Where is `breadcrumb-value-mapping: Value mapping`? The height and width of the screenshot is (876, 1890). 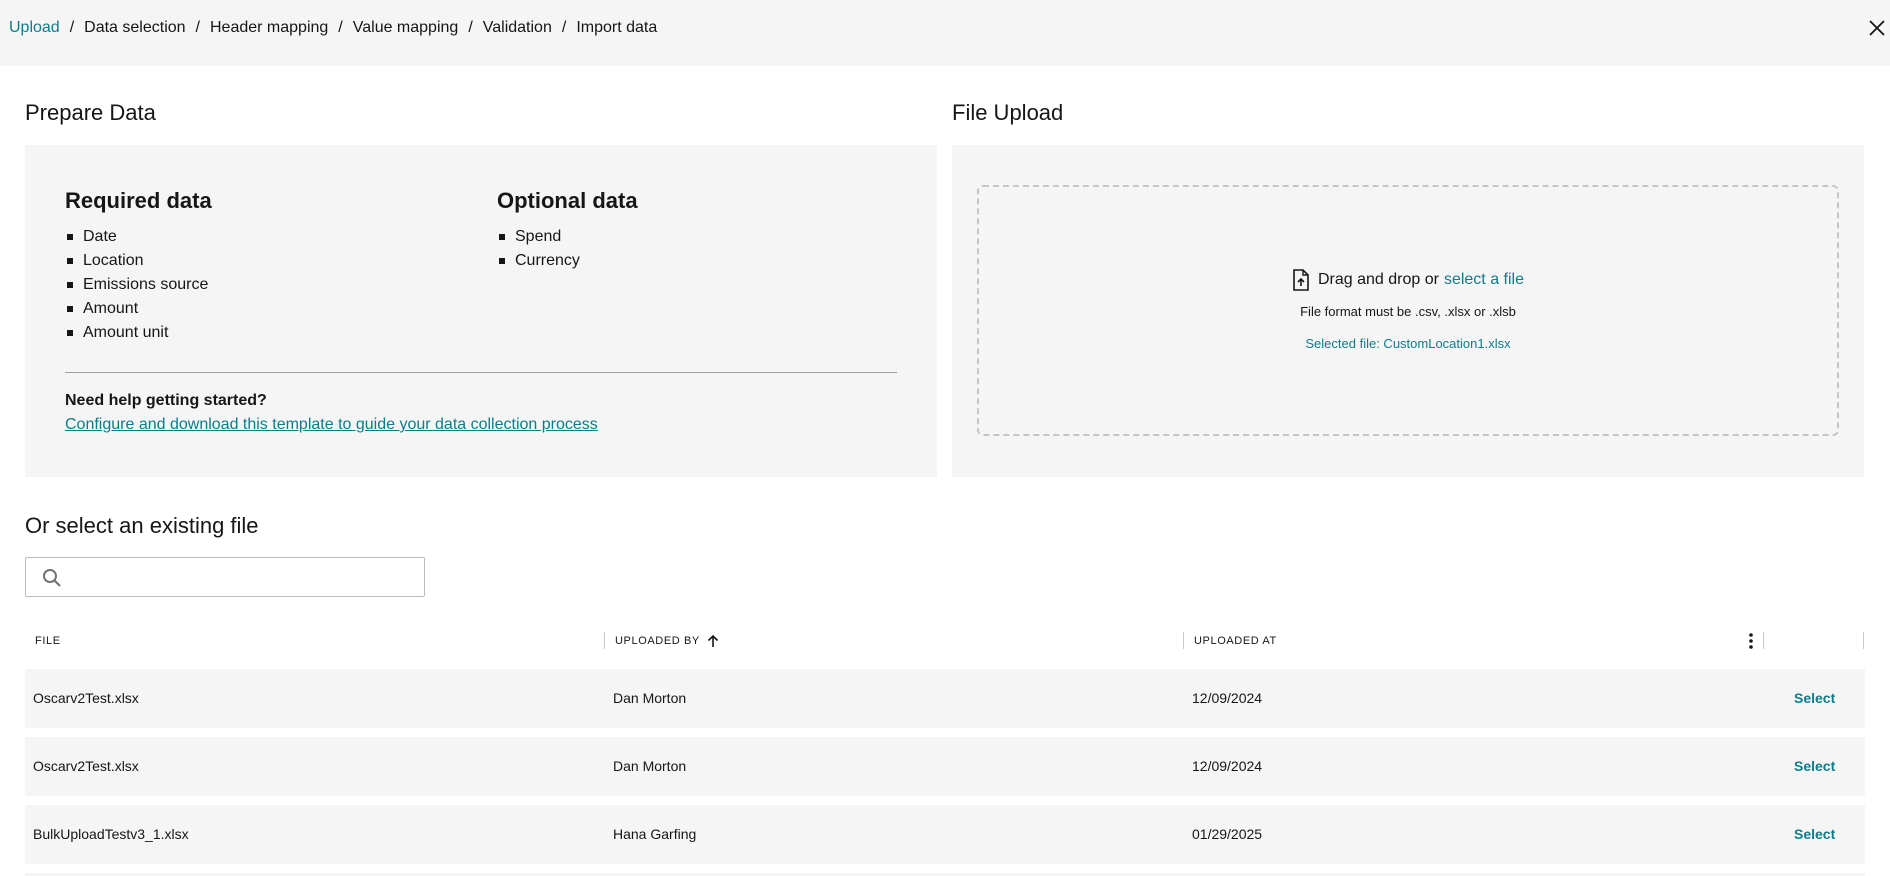
breadcrumb-value-mapping: Value mapping is located at coordinates (405, 27).